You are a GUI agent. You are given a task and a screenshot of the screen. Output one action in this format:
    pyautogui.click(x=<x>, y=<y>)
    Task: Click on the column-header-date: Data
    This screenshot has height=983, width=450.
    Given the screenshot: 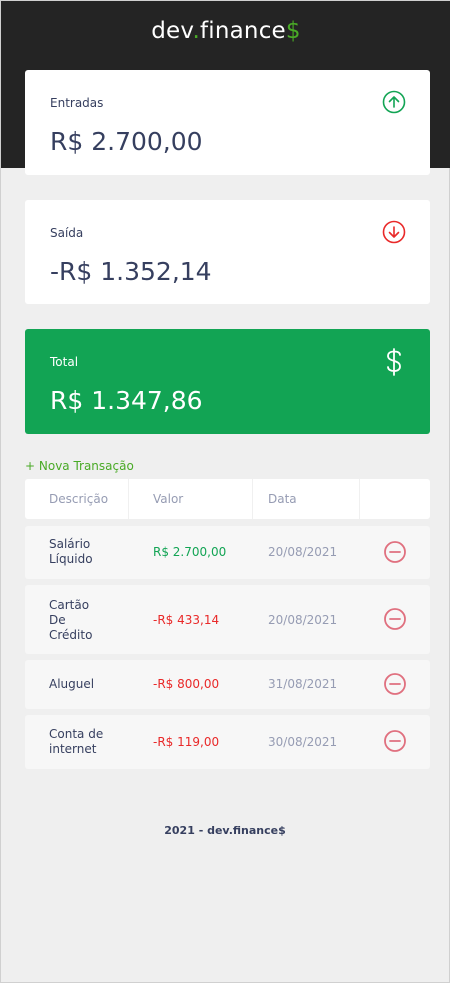 What is the action you would take?
    pyautogui.click(x=282, y=499)
    